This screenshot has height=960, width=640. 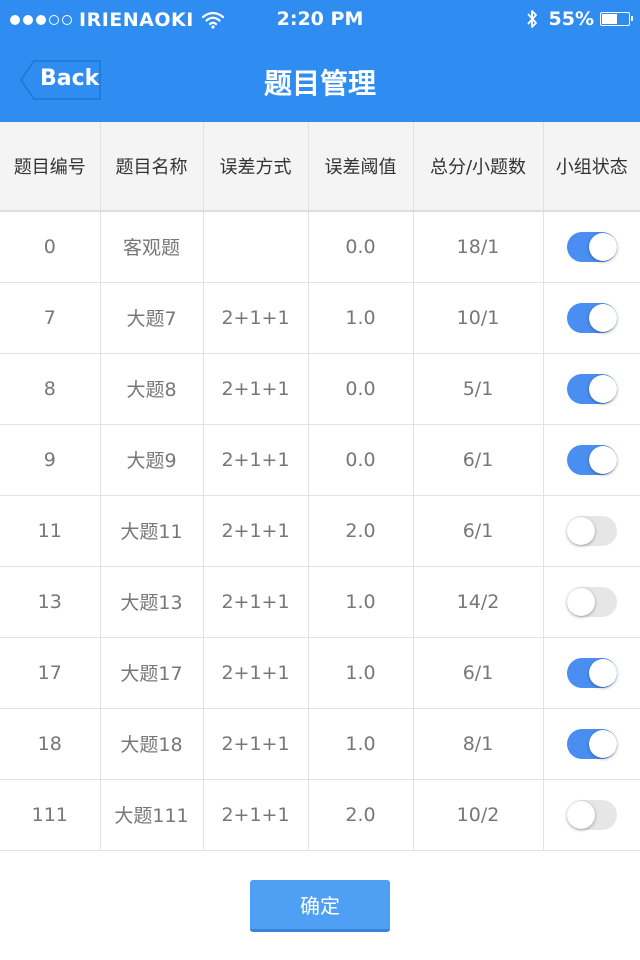 What do you see at coordinates (610, 19) in the screenshot?
I see `battery-fill` at bounding box center [610, 19].